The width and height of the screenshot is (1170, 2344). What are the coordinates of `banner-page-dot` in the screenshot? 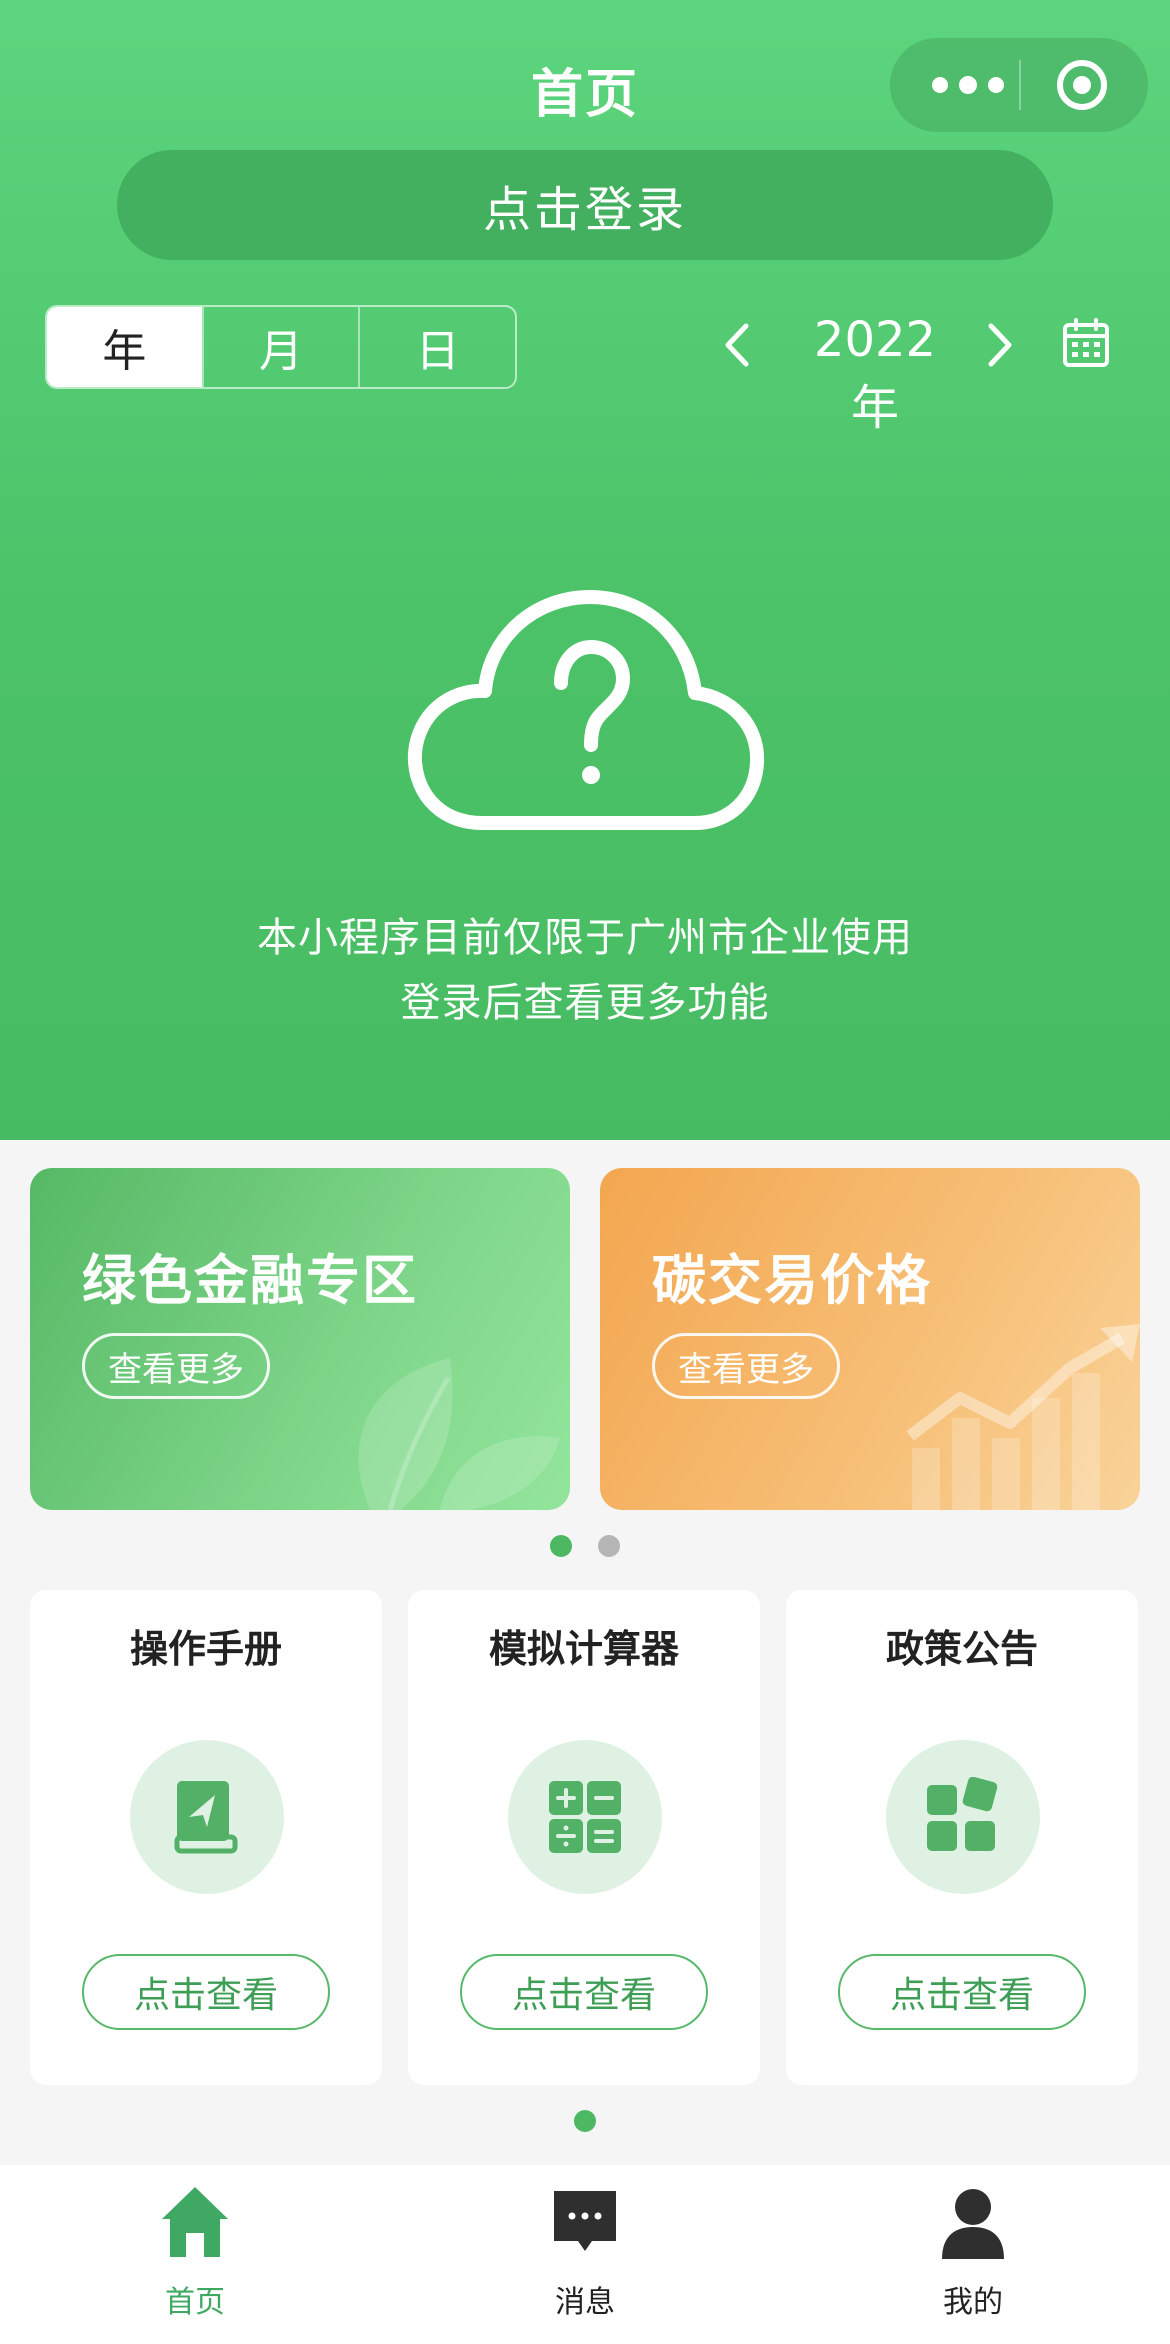 It's located at (609, 1546).